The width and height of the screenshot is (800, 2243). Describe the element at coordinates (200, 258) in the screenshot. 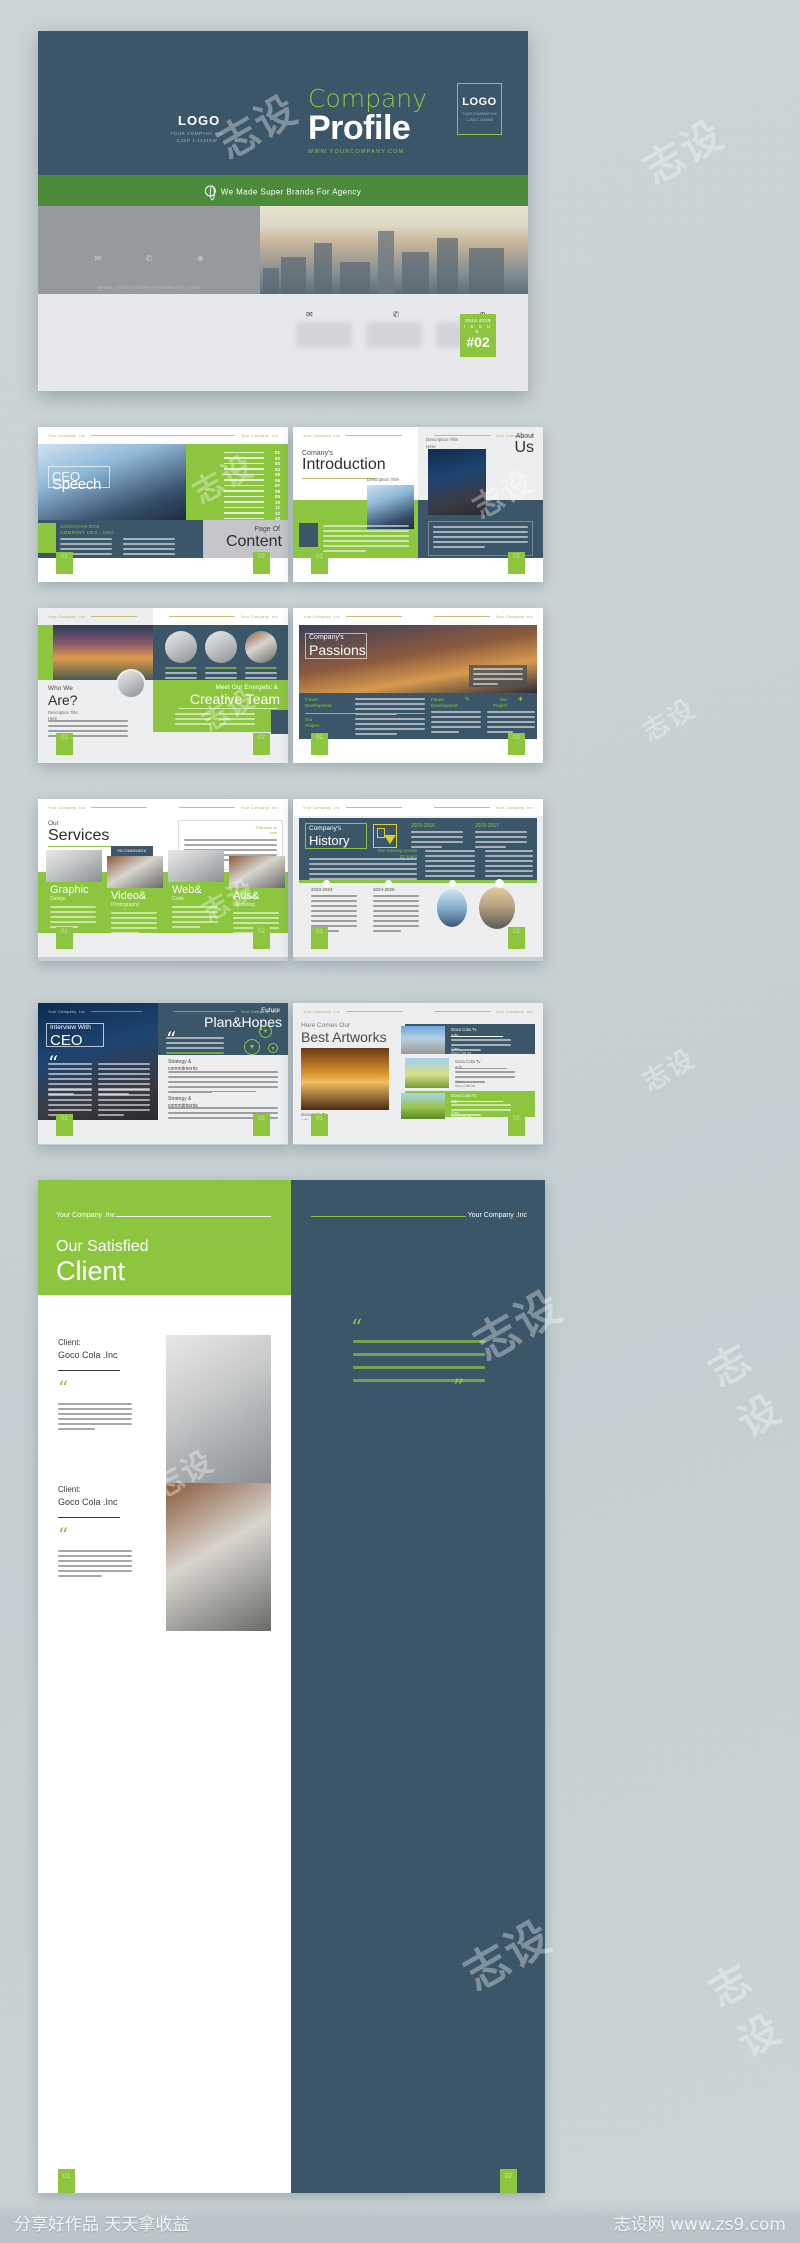

I see `globe-icon: ⊕` at that location.